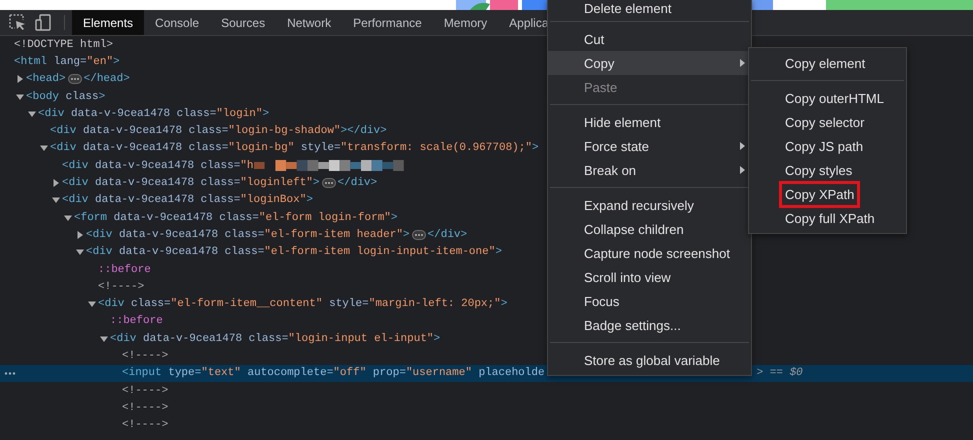 The width and height of the screenshot is (973, 440). Describe the element at coordinates (309, 22) in the screenshot. I see `panel-tab: Network` at that location.